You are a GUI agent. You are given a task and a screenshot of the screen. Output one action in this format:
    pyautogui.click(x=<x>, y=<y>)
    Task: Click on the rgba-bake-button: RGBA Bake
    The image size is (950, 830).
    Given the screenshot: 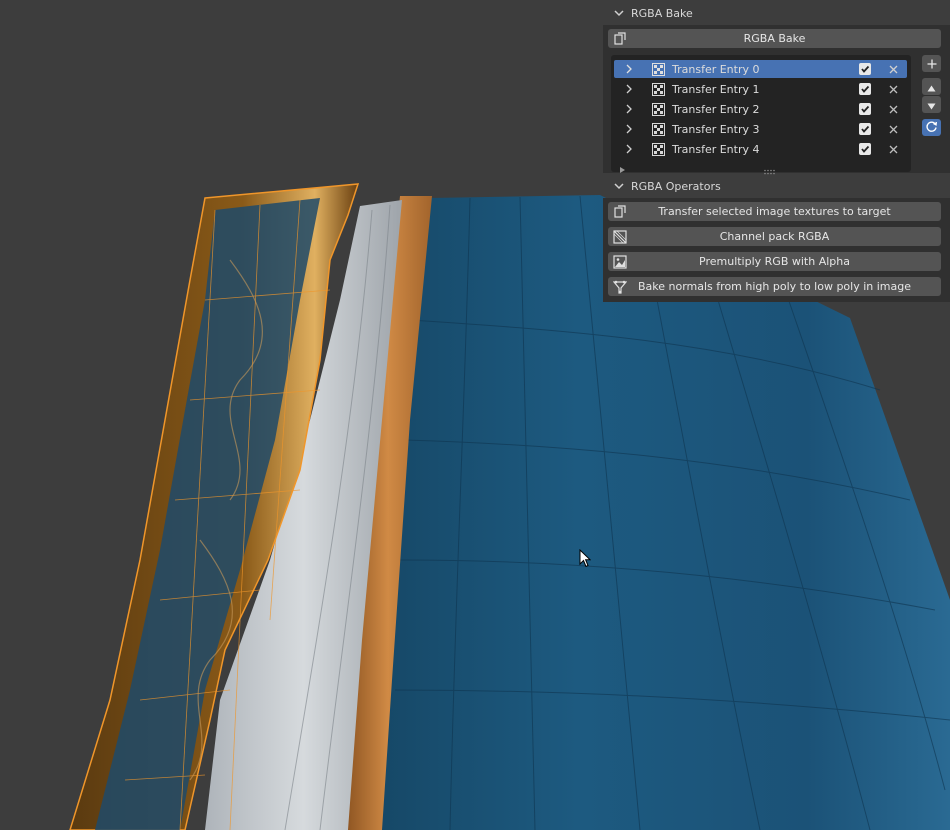 What is the action you would take?
    pyautogui.click(x=774, y=38)
    